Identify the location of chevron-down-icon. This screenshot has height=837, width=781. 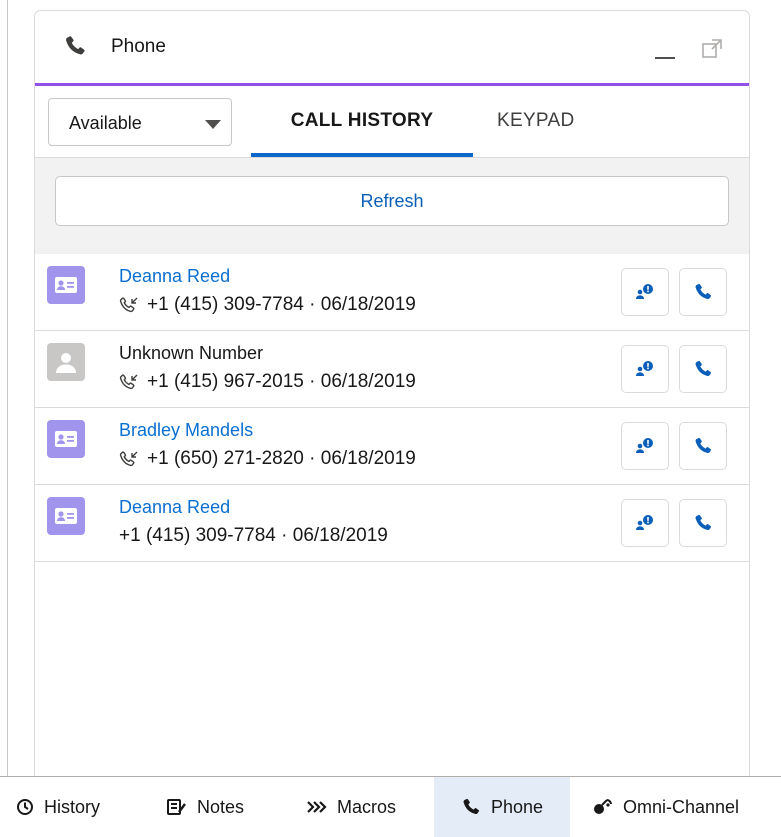
(213, 124).